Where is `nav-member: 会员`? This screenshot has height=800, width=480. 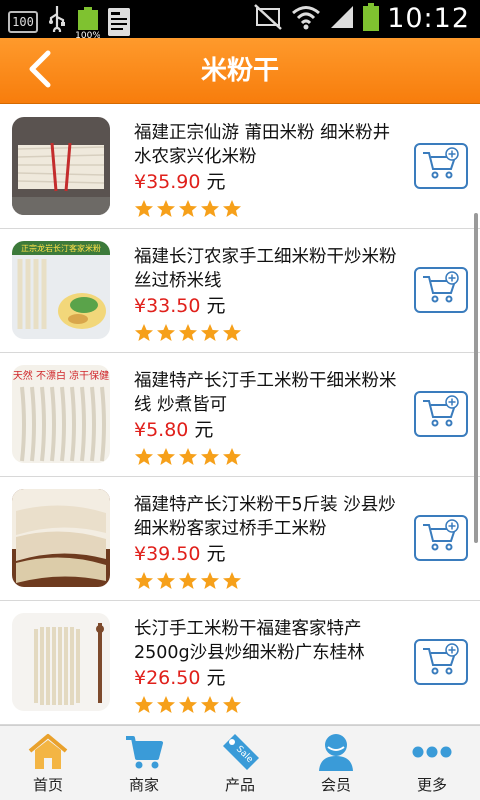
nav-member: 会员 is located at coordinates (336, 763).